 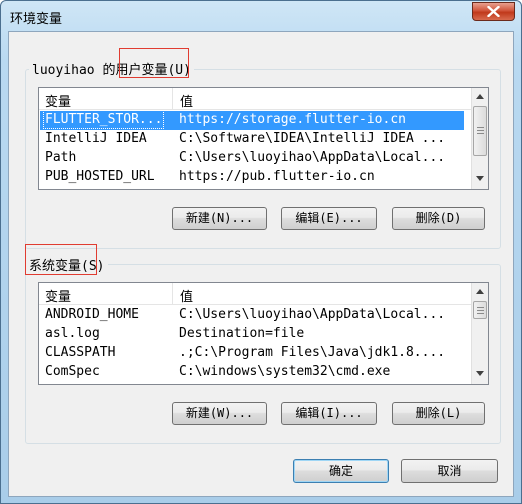 I want to click on system-delete-button: 删除(L), so click(x=438, y=413).